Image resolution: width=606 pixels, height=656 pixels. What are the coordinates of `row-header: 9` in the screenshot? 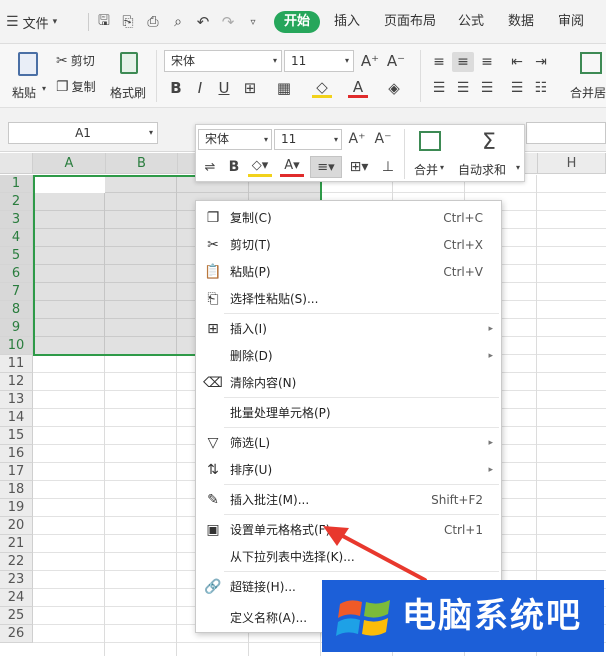 It's located at (16, 328).